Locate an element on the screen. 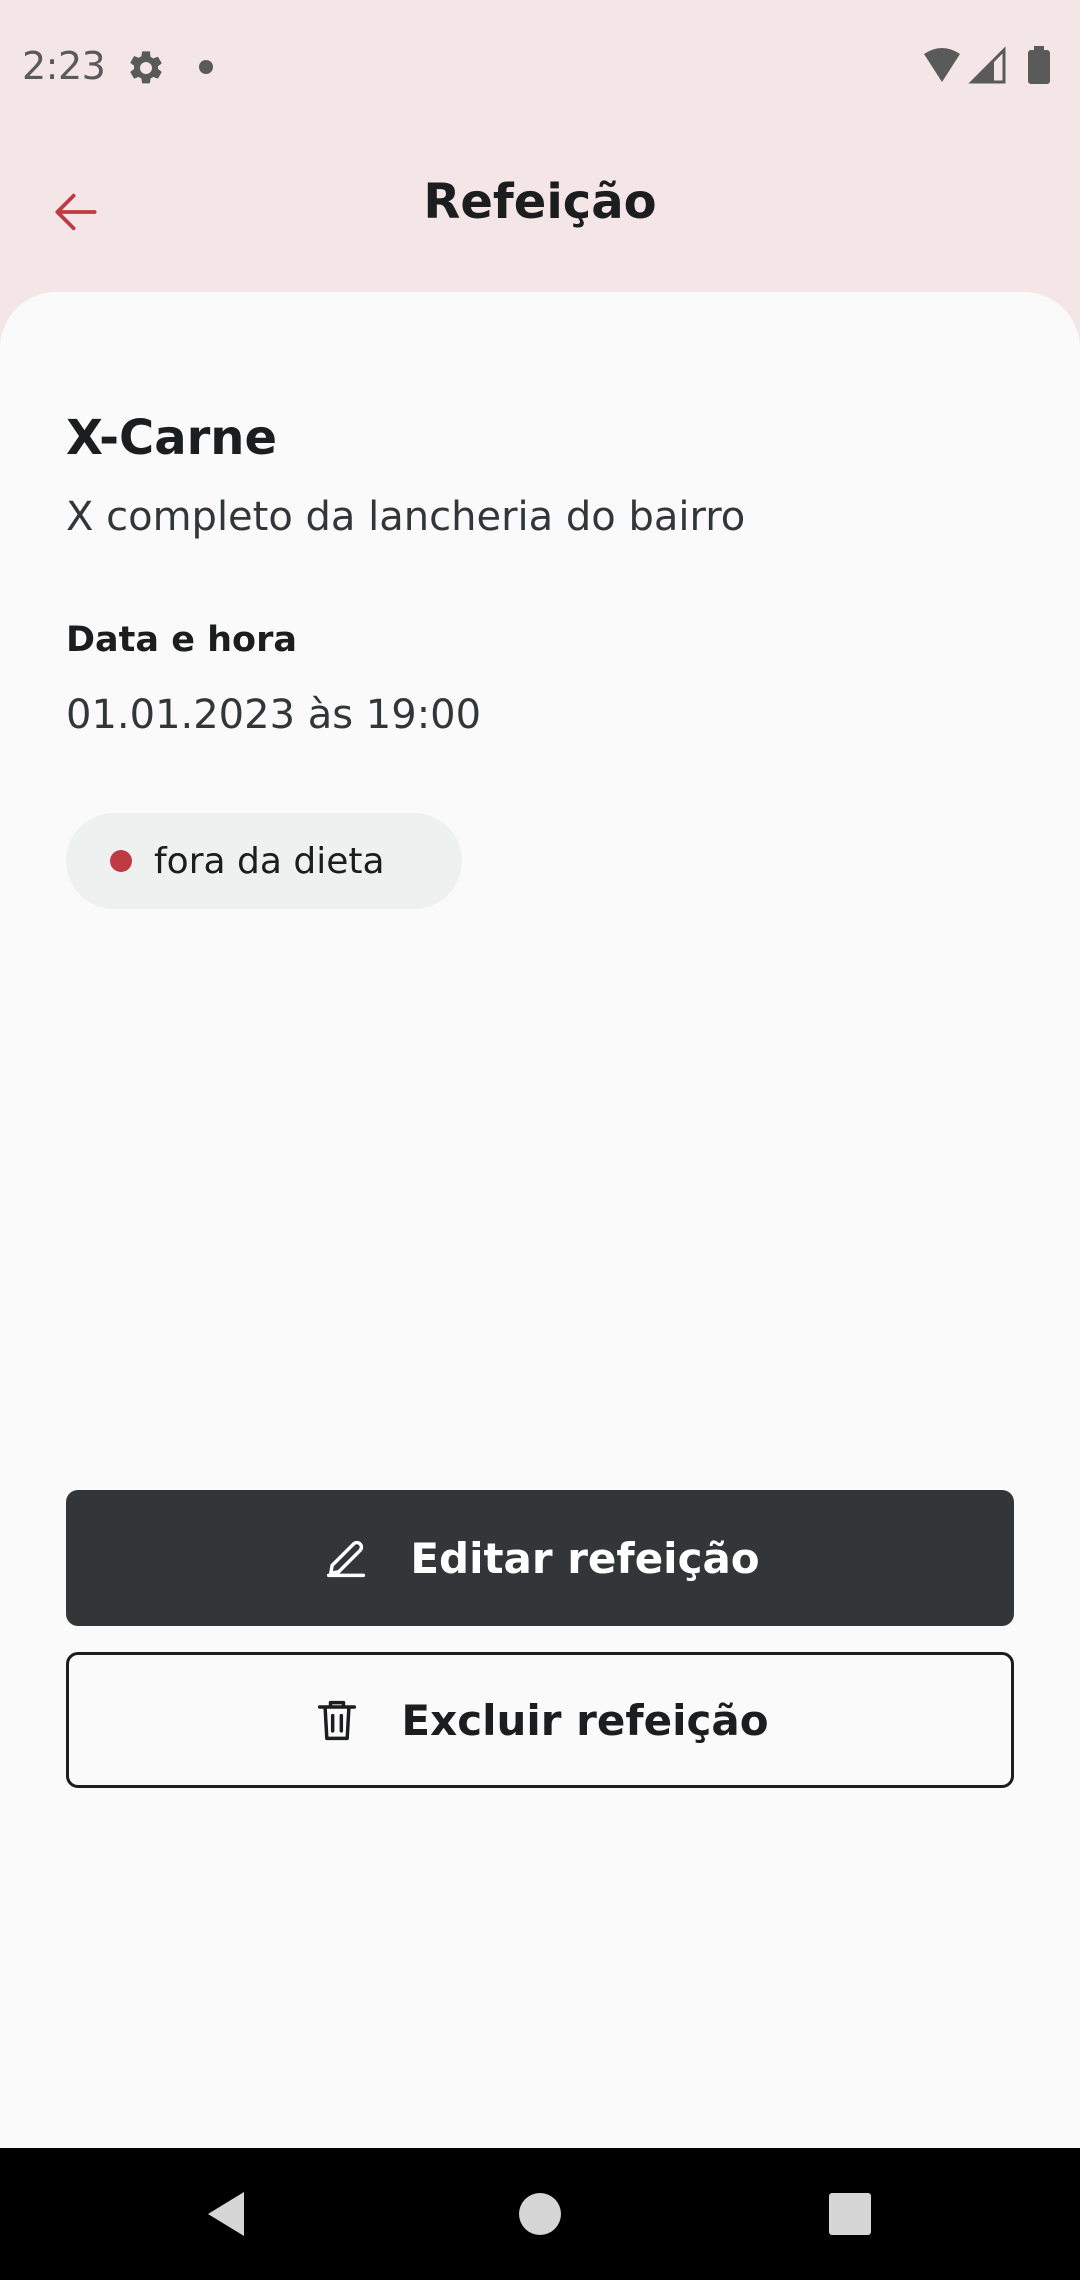 The height and width of the screenshot is (2280, 1080). edit-meal-button: Editar refeição is located at coordinates (540, 1558).